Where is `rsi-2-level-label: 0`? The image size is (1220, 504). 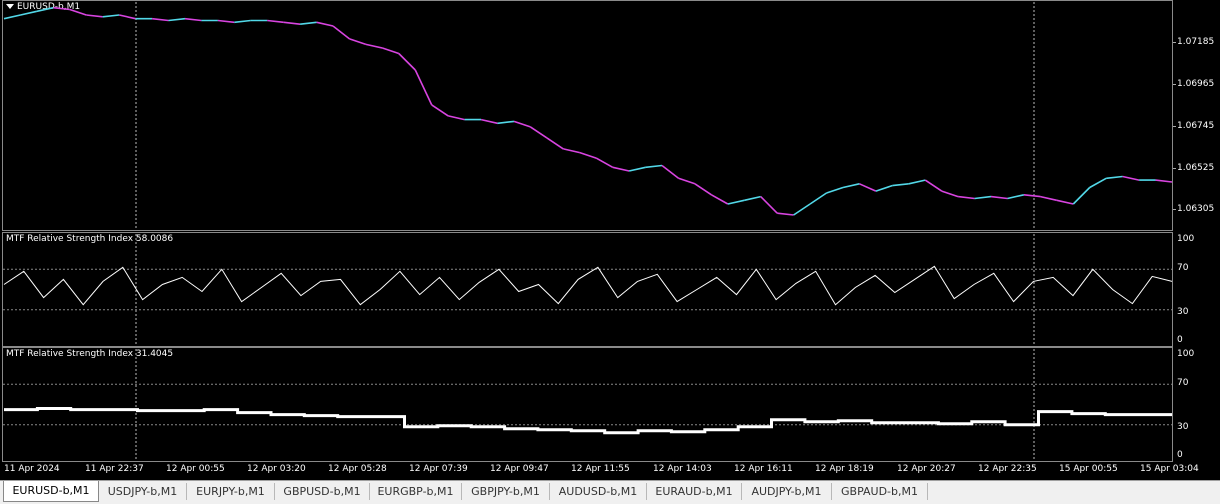
rsi-2-level-label: 0 is located at coordinates (1180, 455).